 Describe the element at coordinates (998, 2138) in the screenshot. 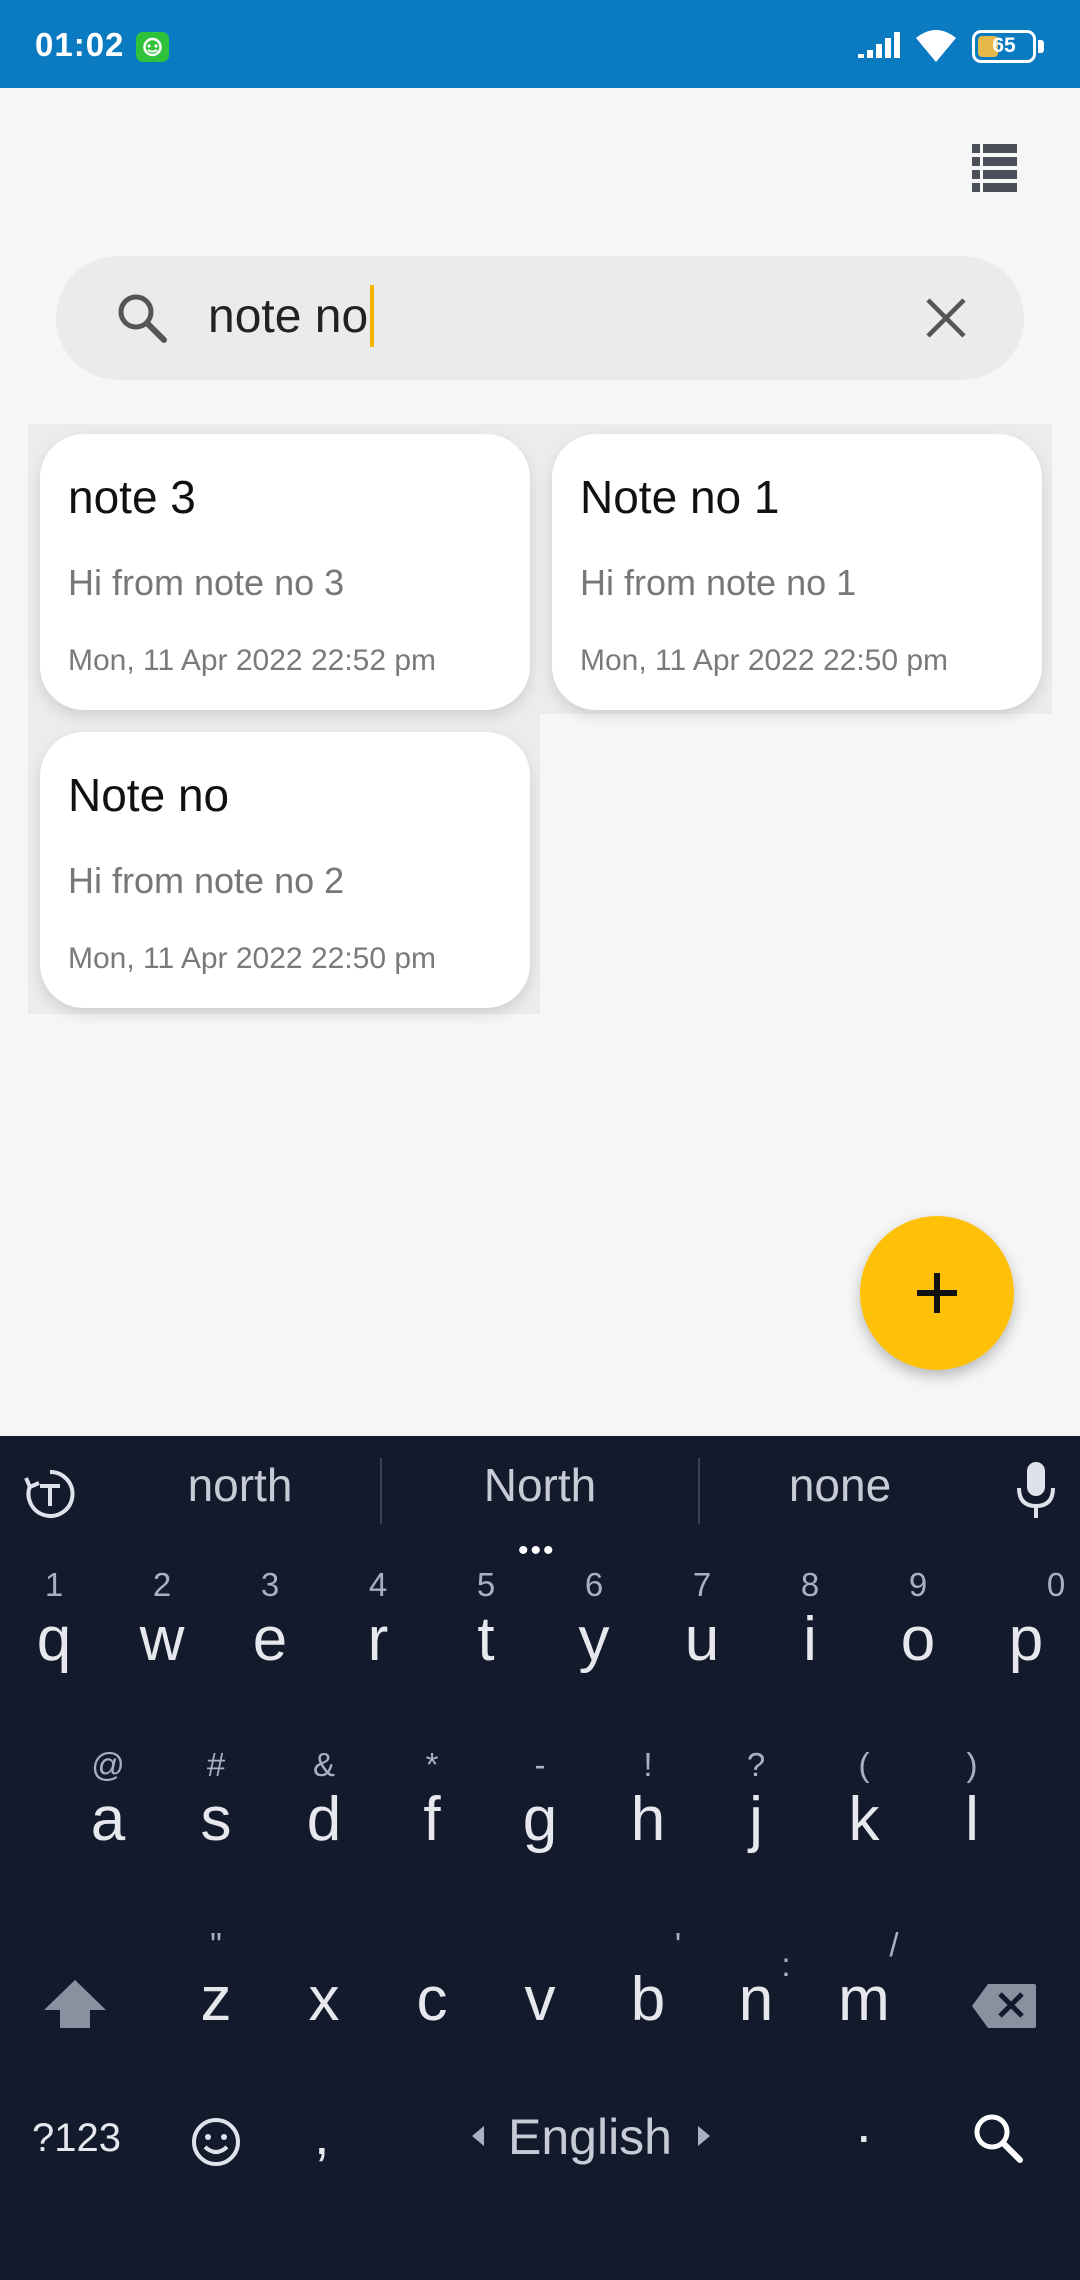

I see `search-key-icon` at that location.